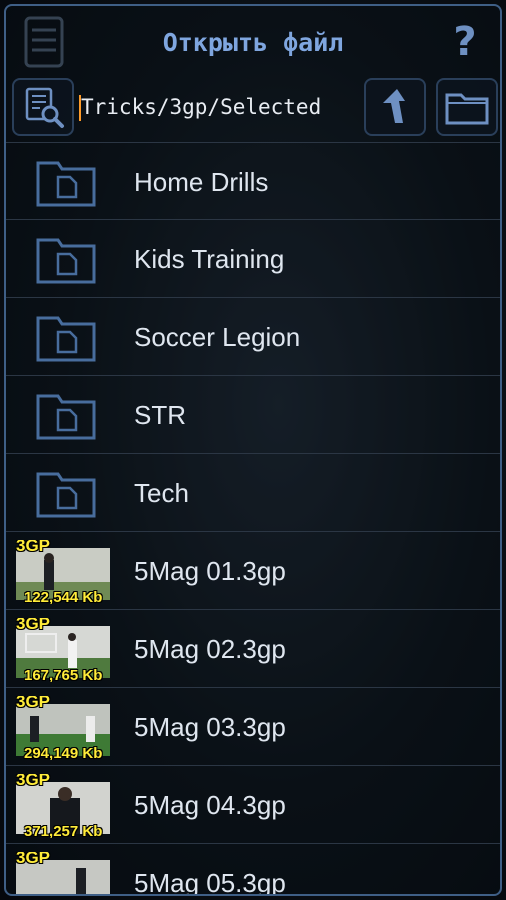 The width and height of the screenshot is (506, 900). I want to click on file-row: 3GP 167,765 Kb 5Mag 02.3gp, so click(253, 649).